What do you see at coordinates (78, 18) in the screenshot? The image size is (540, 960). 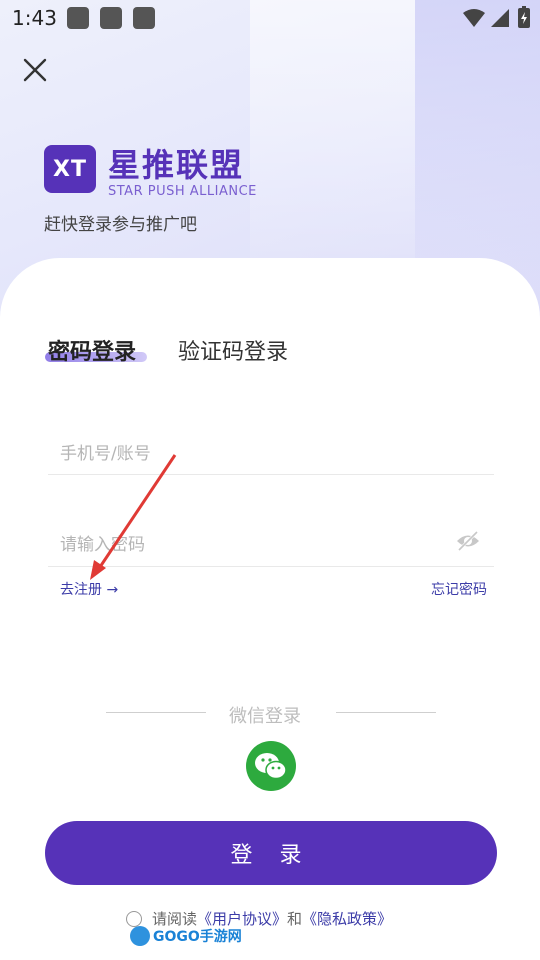 I see `notification-icon` at bounding box center [78, 18].